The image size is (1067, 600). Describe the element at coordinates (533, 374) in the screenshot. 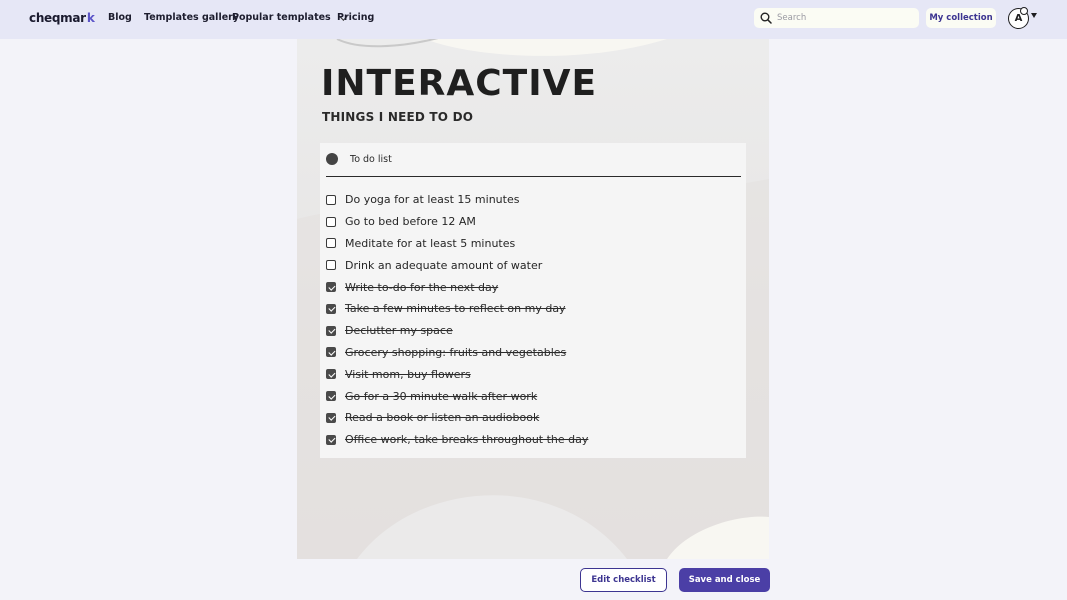

I see `checklist-item: Visit mom, buy flowers` at that location.